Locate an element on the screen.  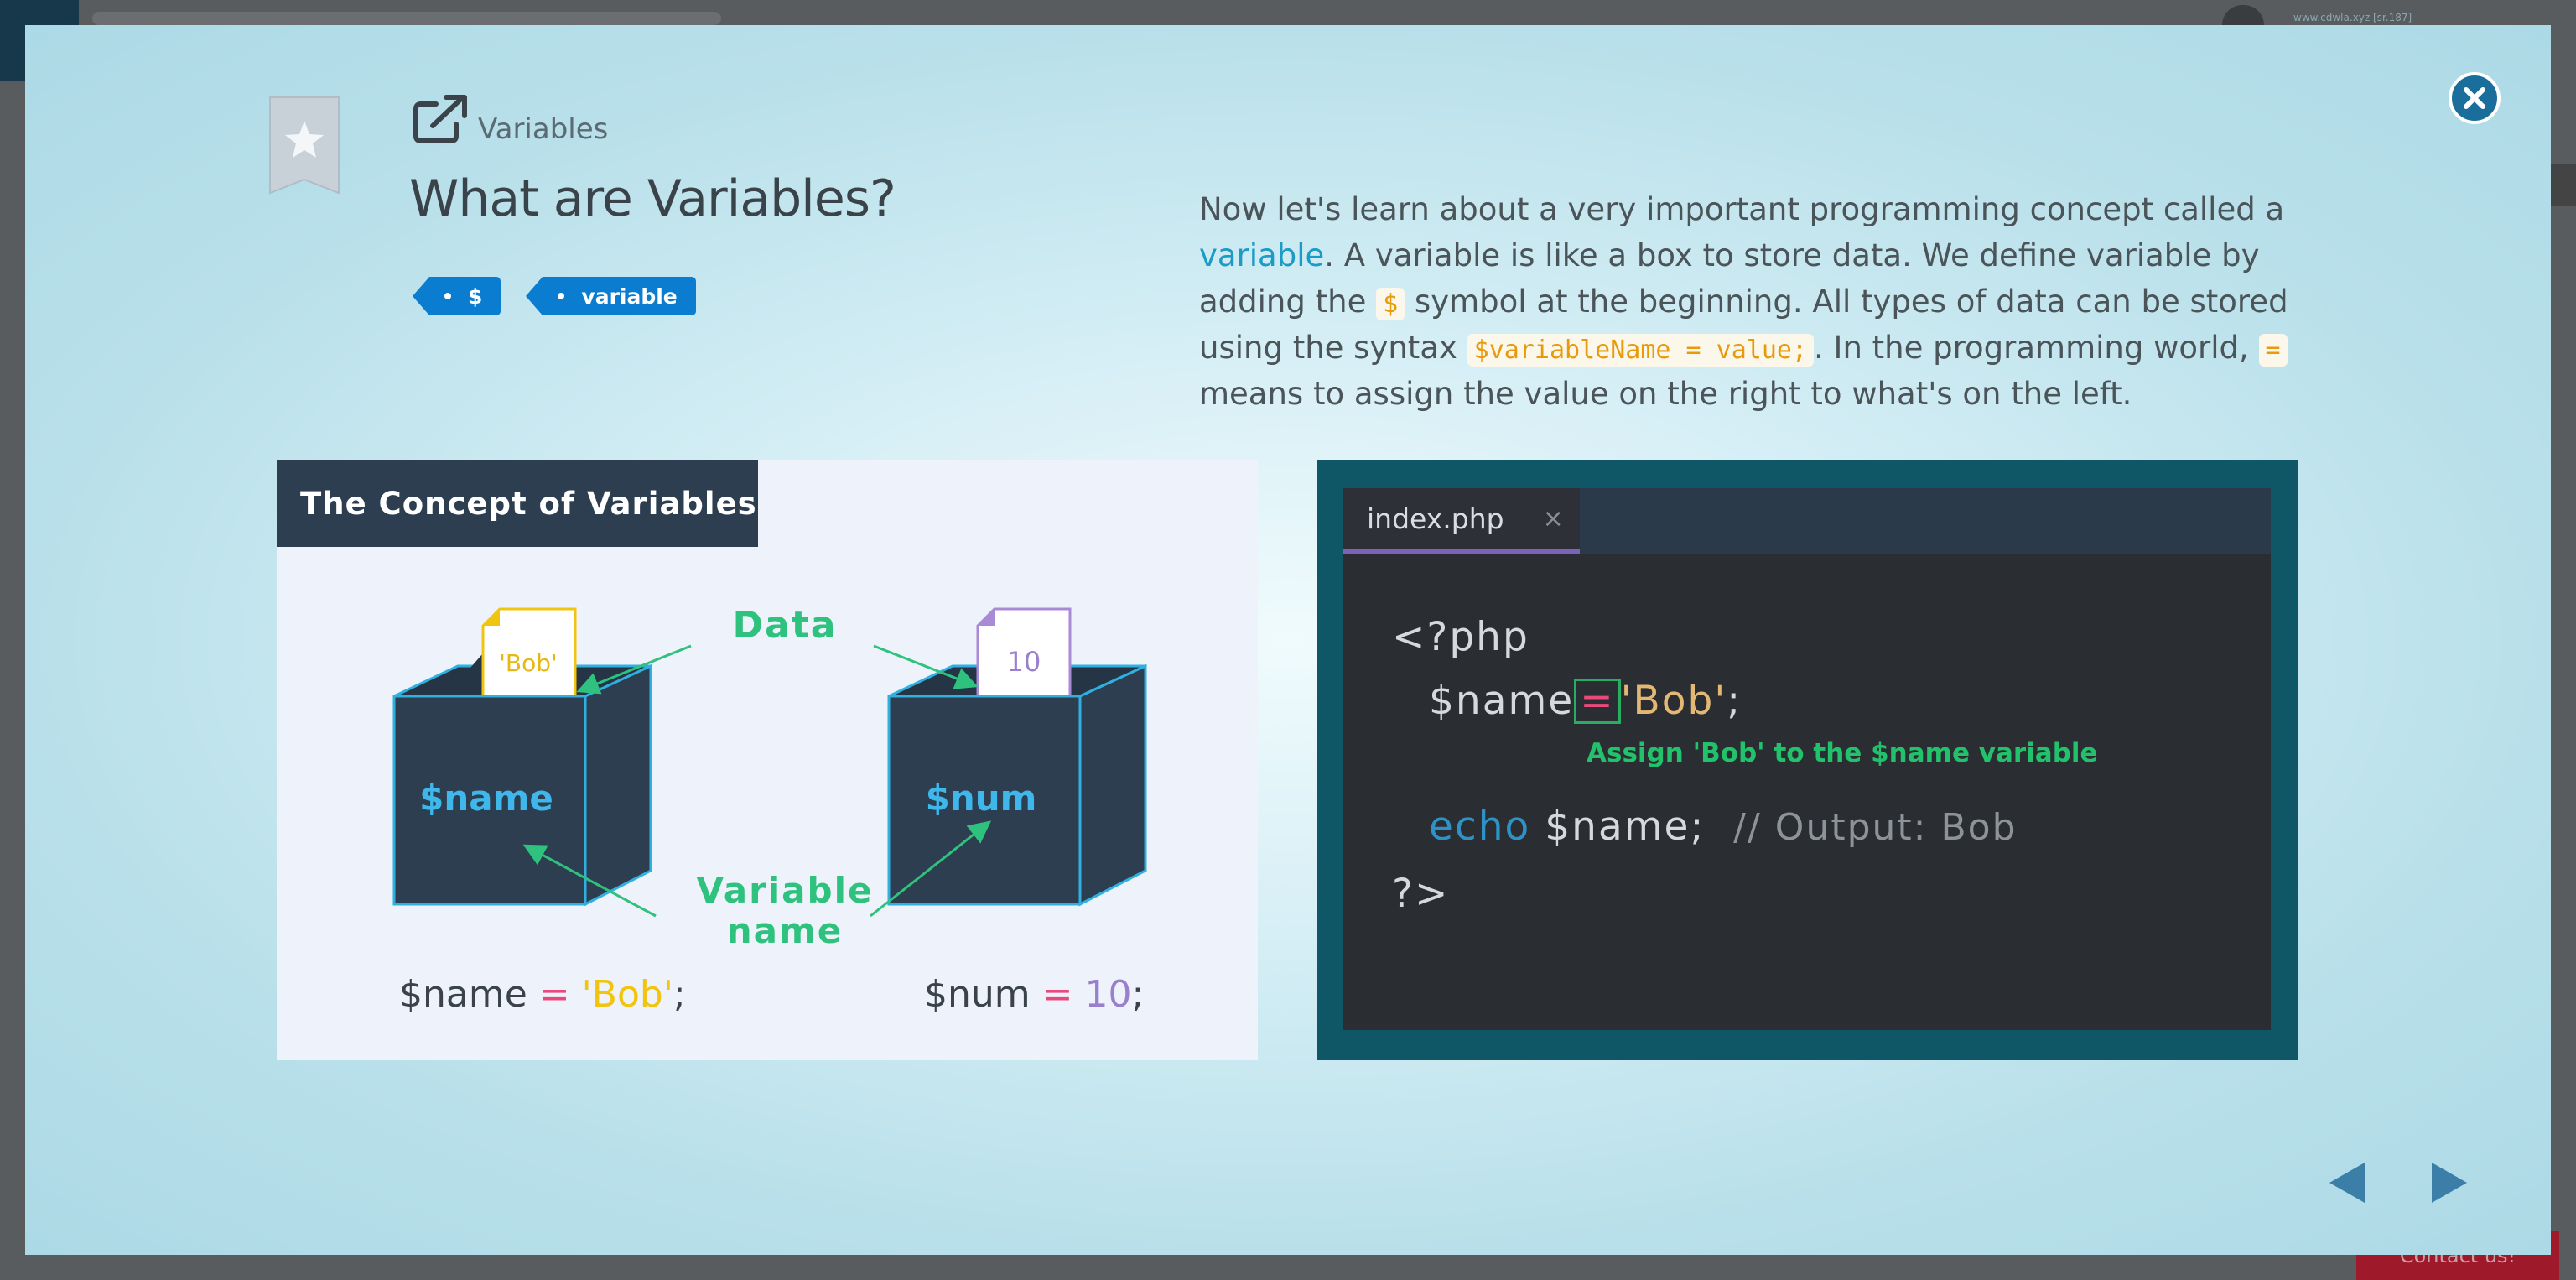
background-avatar is located at coordinates (2243, 15).